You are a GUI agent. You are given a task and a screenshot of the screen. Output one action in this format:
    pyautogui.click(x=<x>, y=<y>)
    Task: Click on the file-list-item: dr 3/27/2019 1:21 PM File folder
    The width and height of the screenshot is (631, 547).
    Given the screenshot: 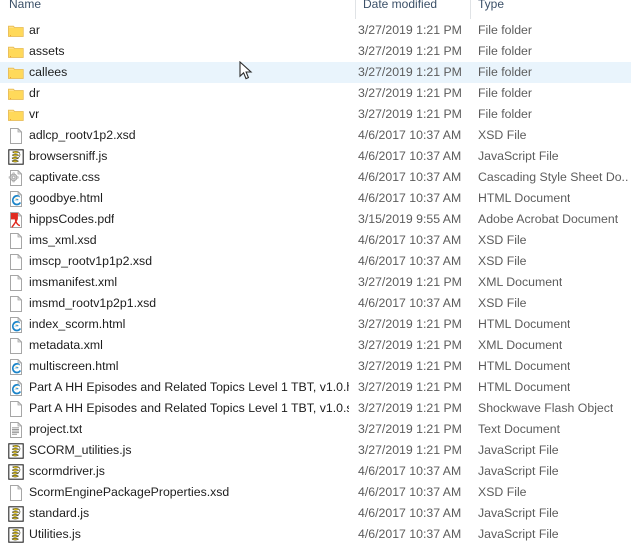 What is the action you would take?
    pyautogui.click(x=315, y=93)
    